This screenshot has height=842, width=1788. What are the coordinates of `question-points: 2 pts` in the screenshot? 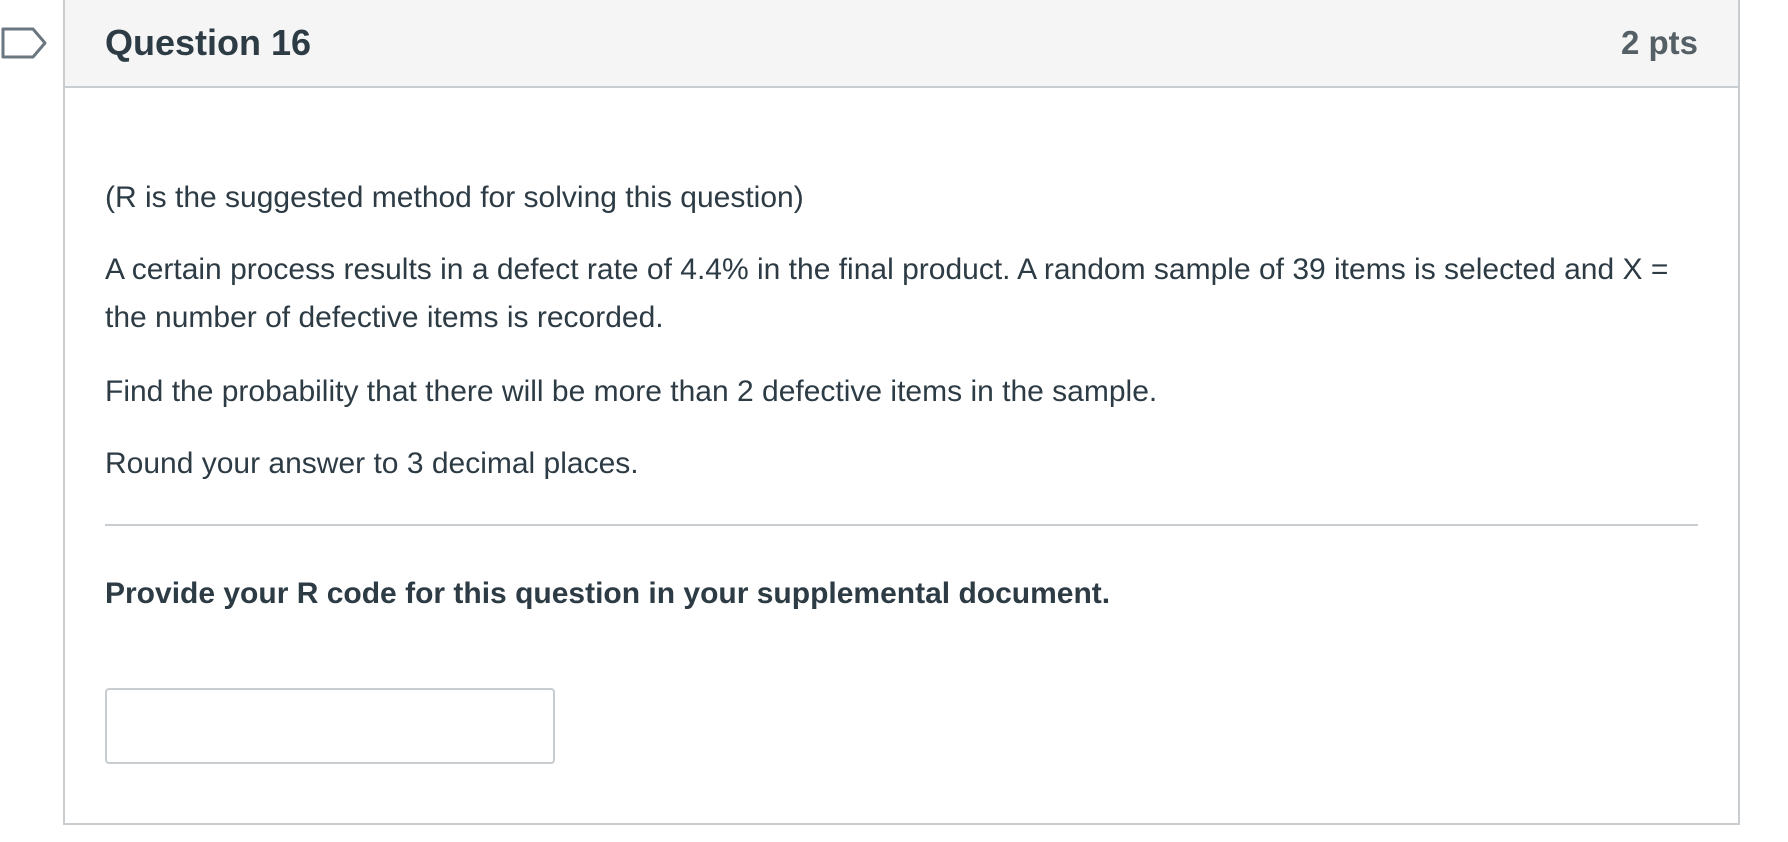 It's located at (1659, 42).